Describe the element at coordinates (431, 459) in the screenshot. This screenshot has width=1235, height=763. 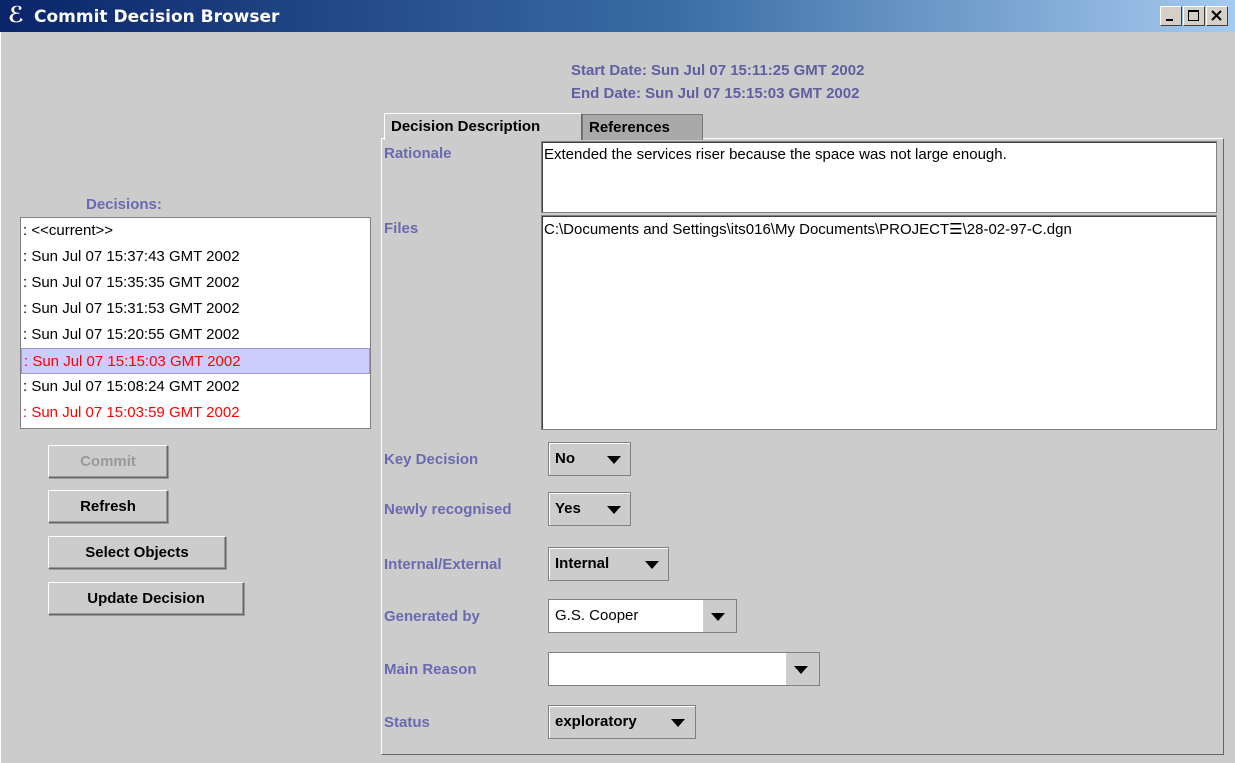
I see `key-decision-label: Key Decision` at that location.